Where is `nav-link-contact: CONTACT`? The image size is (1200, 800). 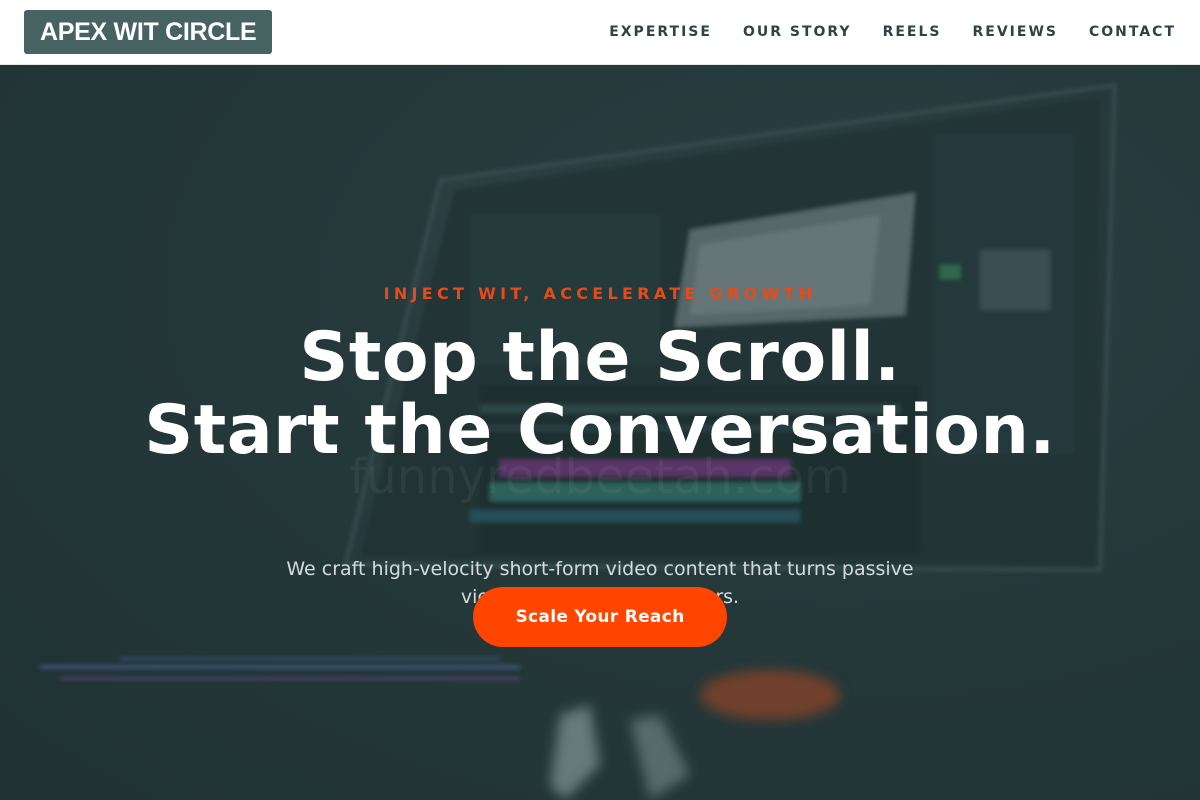 nav-link-contact: CONTACT is located at coordinates (1132, 32).